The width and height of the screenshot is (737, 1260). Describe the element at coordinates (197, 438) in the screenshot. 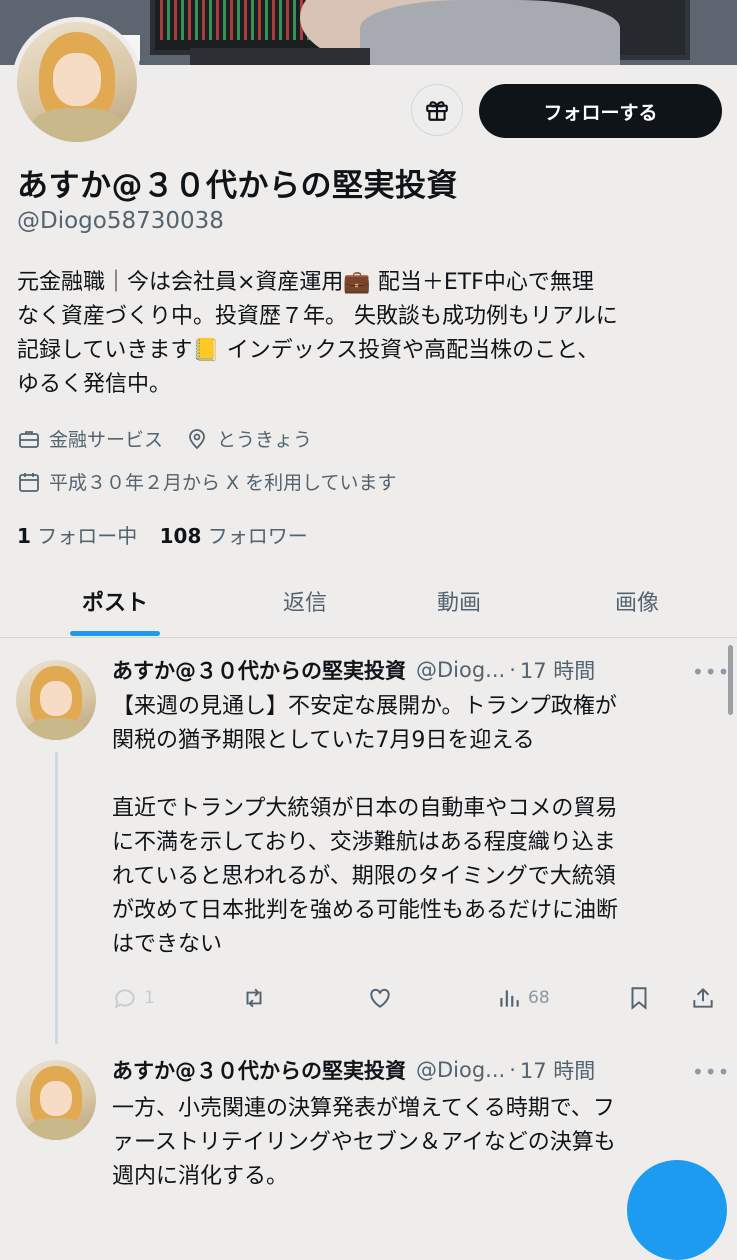

I see `location-pin-icon` at that location.